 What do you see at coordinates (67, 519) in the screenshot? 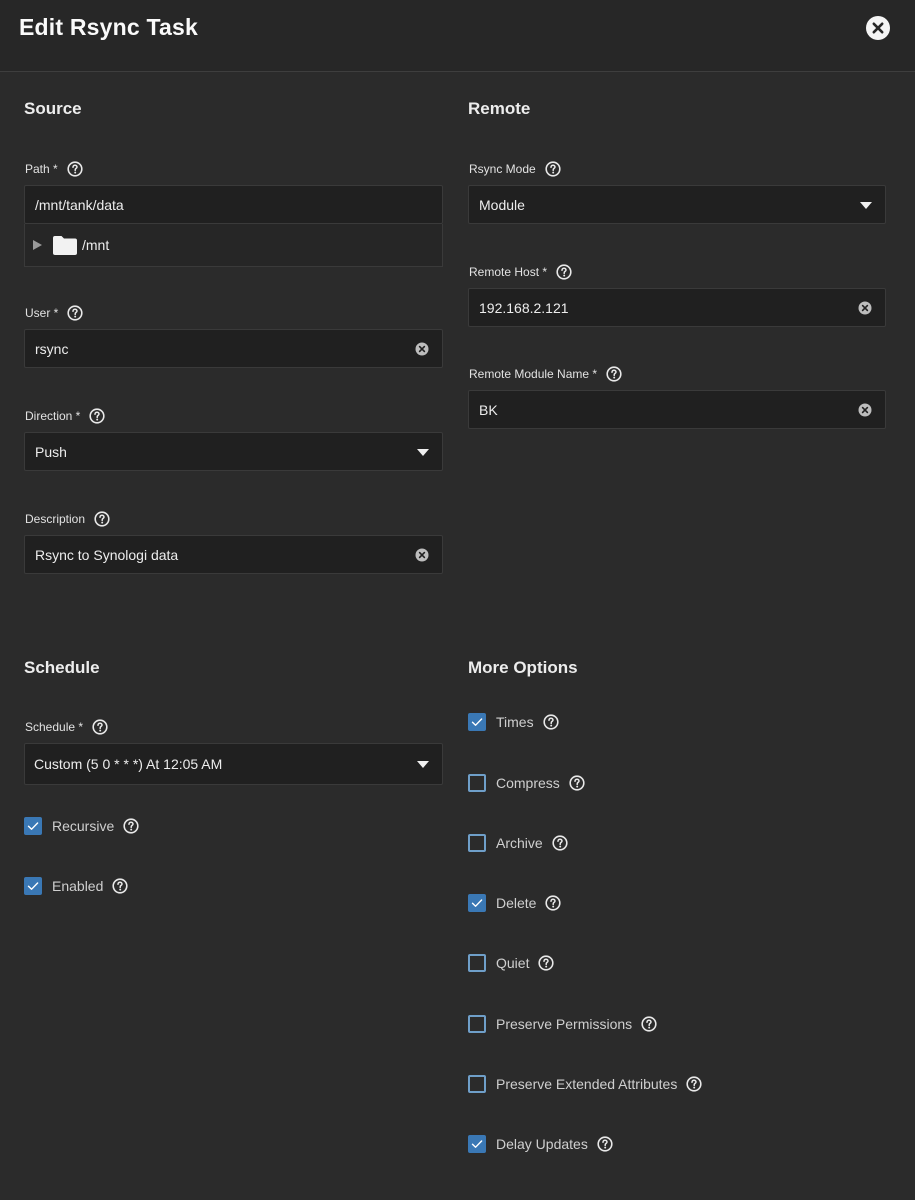
I see `description-label: Description` at bounding box center [67, 519].